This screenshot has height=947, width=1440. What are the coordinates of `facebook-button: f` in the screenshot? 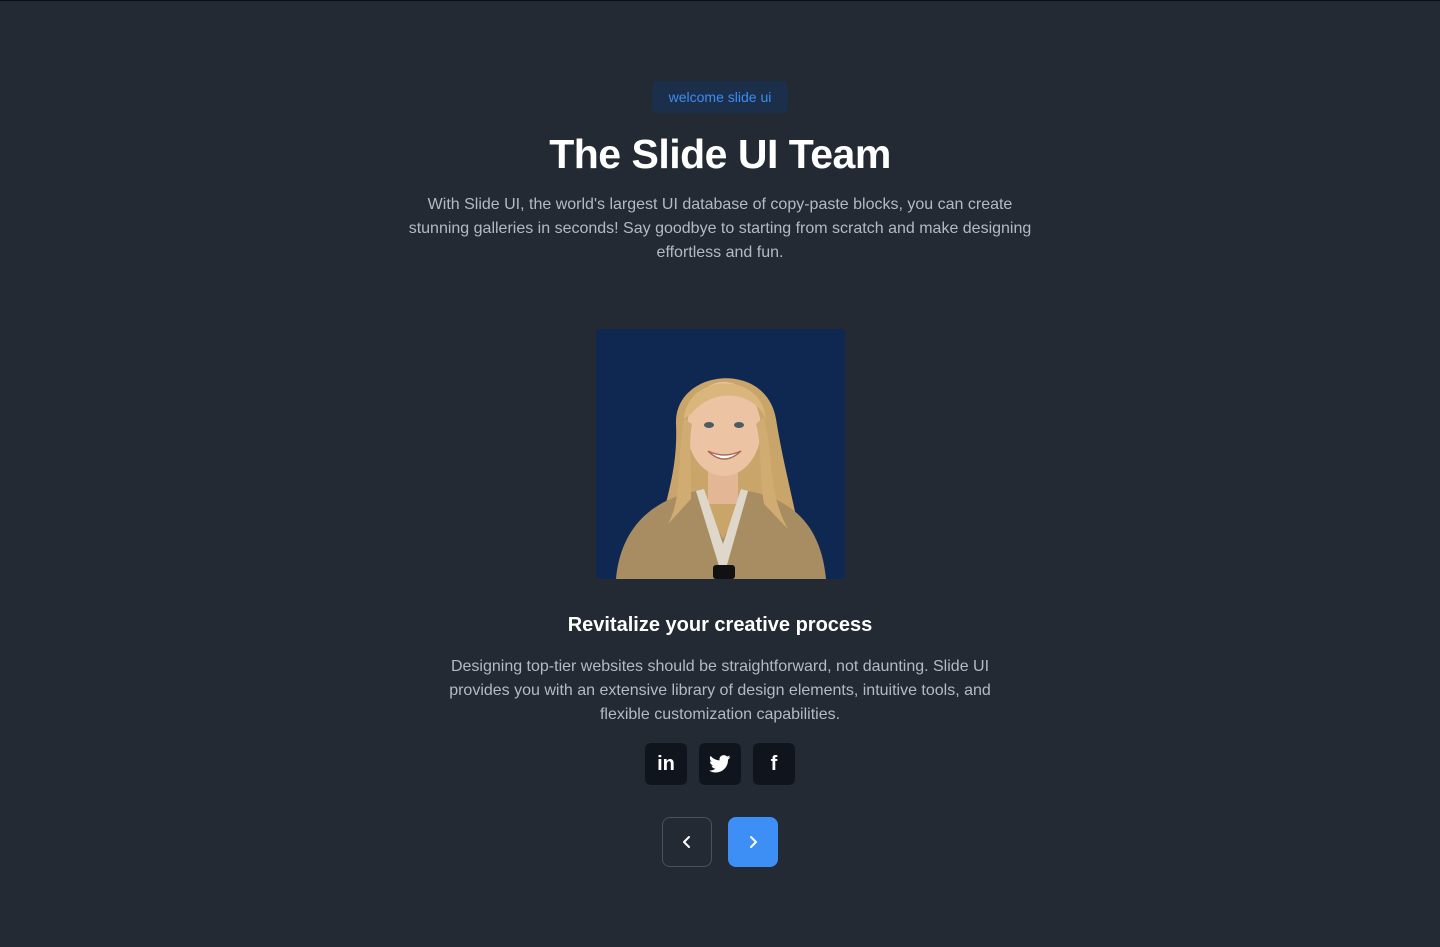 It's located at (774, 764).